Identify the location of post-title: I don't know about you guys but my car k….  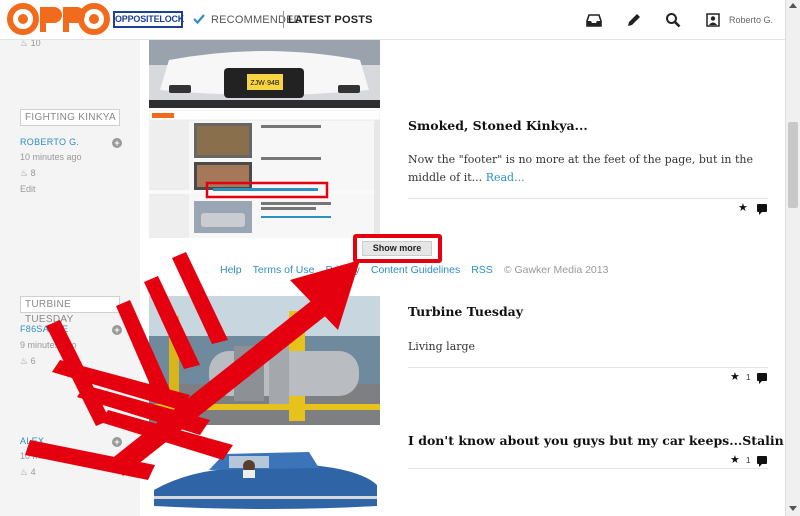
(598, 440).